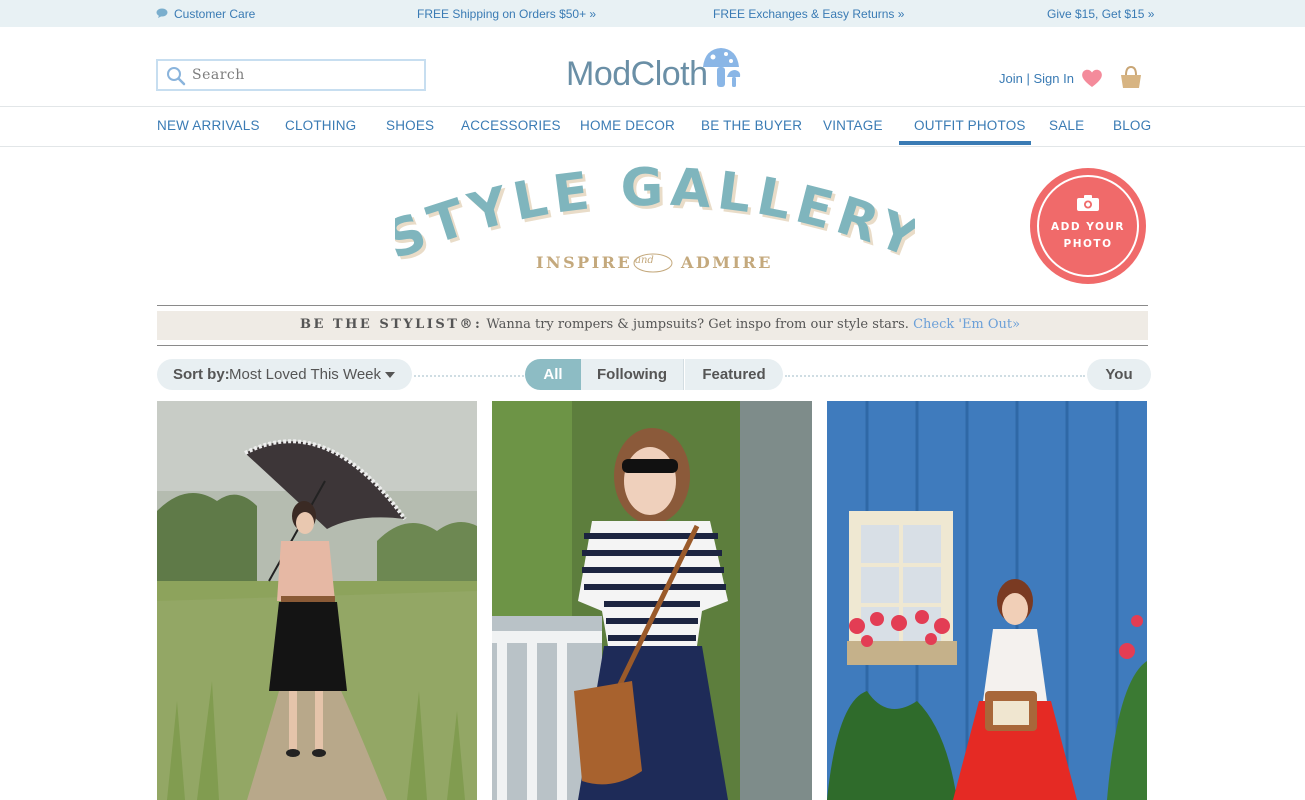  Describe the element at coordinates (652, 345) in the screenshot. I see `banner-rule-bottom` at that location.